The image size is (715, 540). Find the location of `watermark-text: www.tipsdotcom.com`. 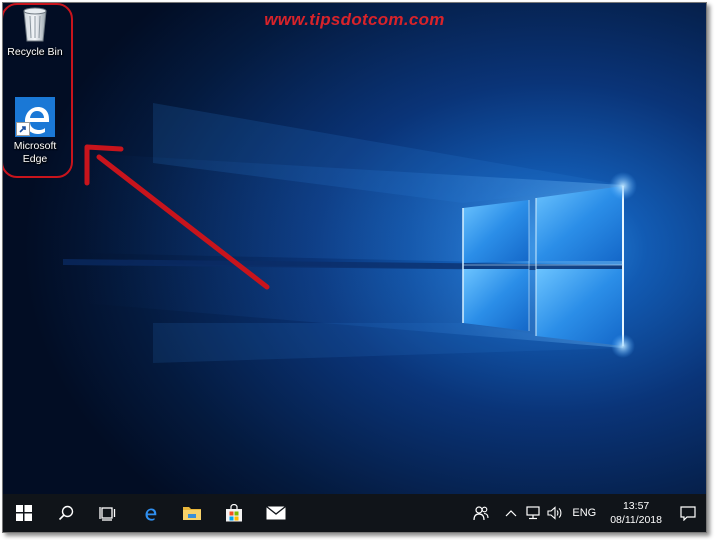

watermark-text: www.tipsdotcom.com is located at coordinates (354, 19).